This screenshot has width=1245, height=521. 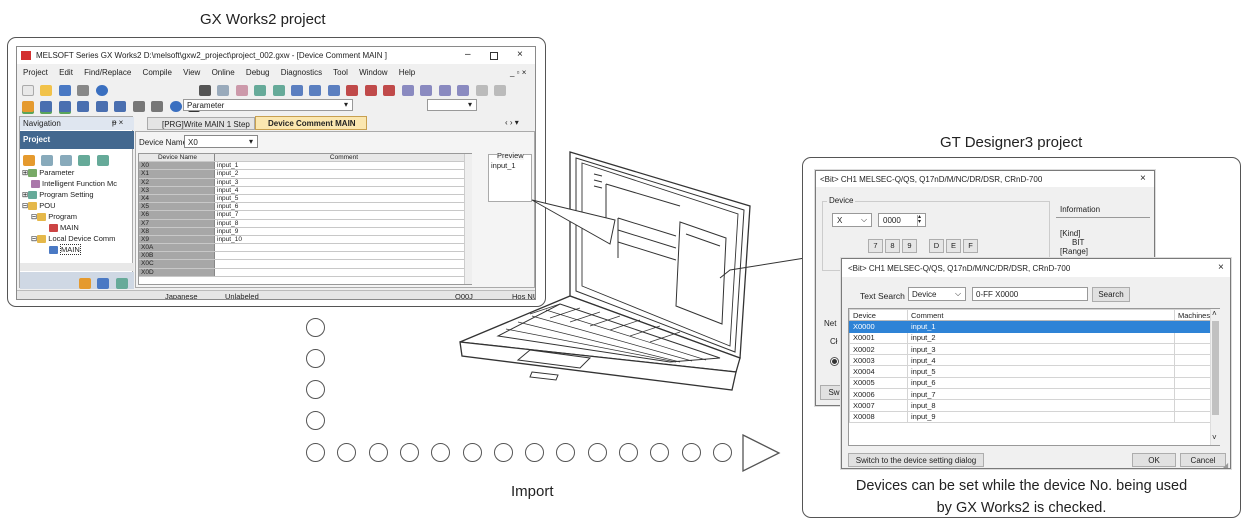 What do you see at coordinates (69, 238) in the screenshot?
I see `tree-item: ⊟ Local Device Comm` at bounding box center [69, 238].